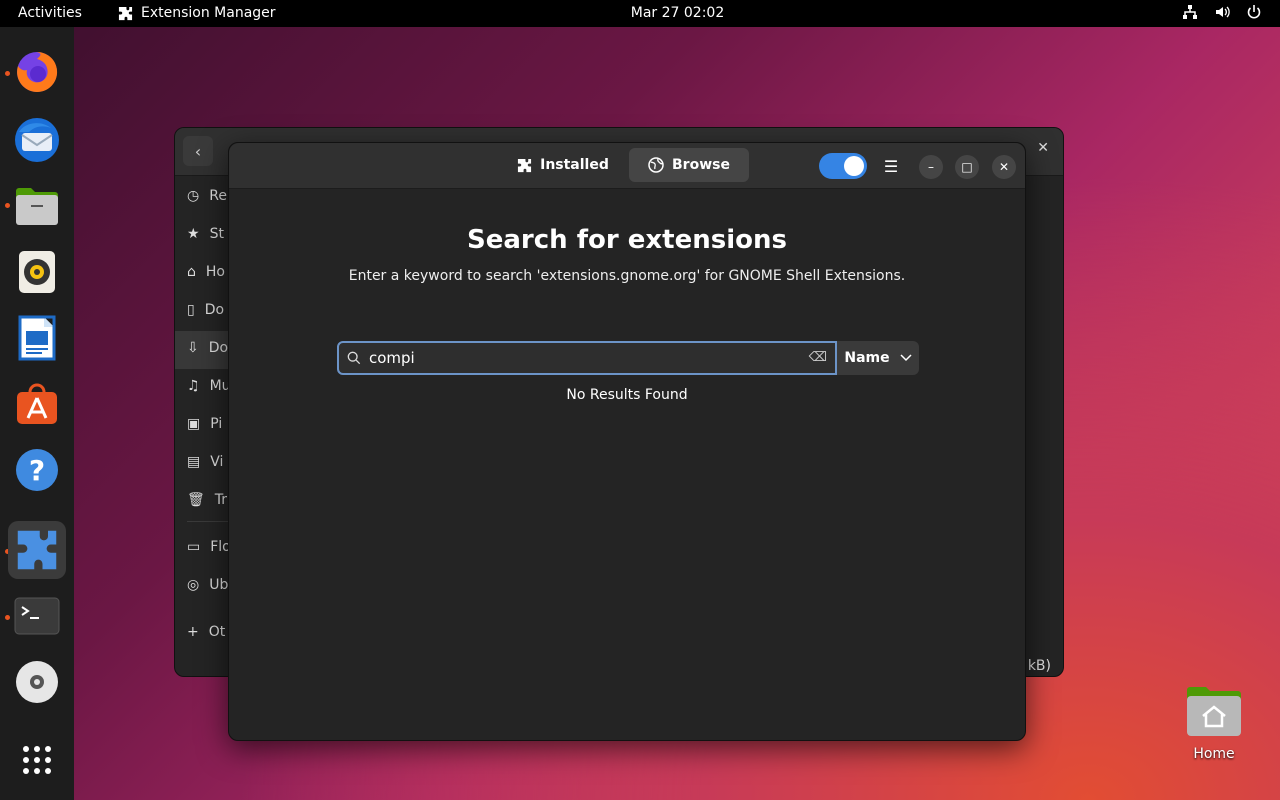 The width and height of the screenshot is (1280, 800). I want to click on menu-button: ☰, so click(891, 166).